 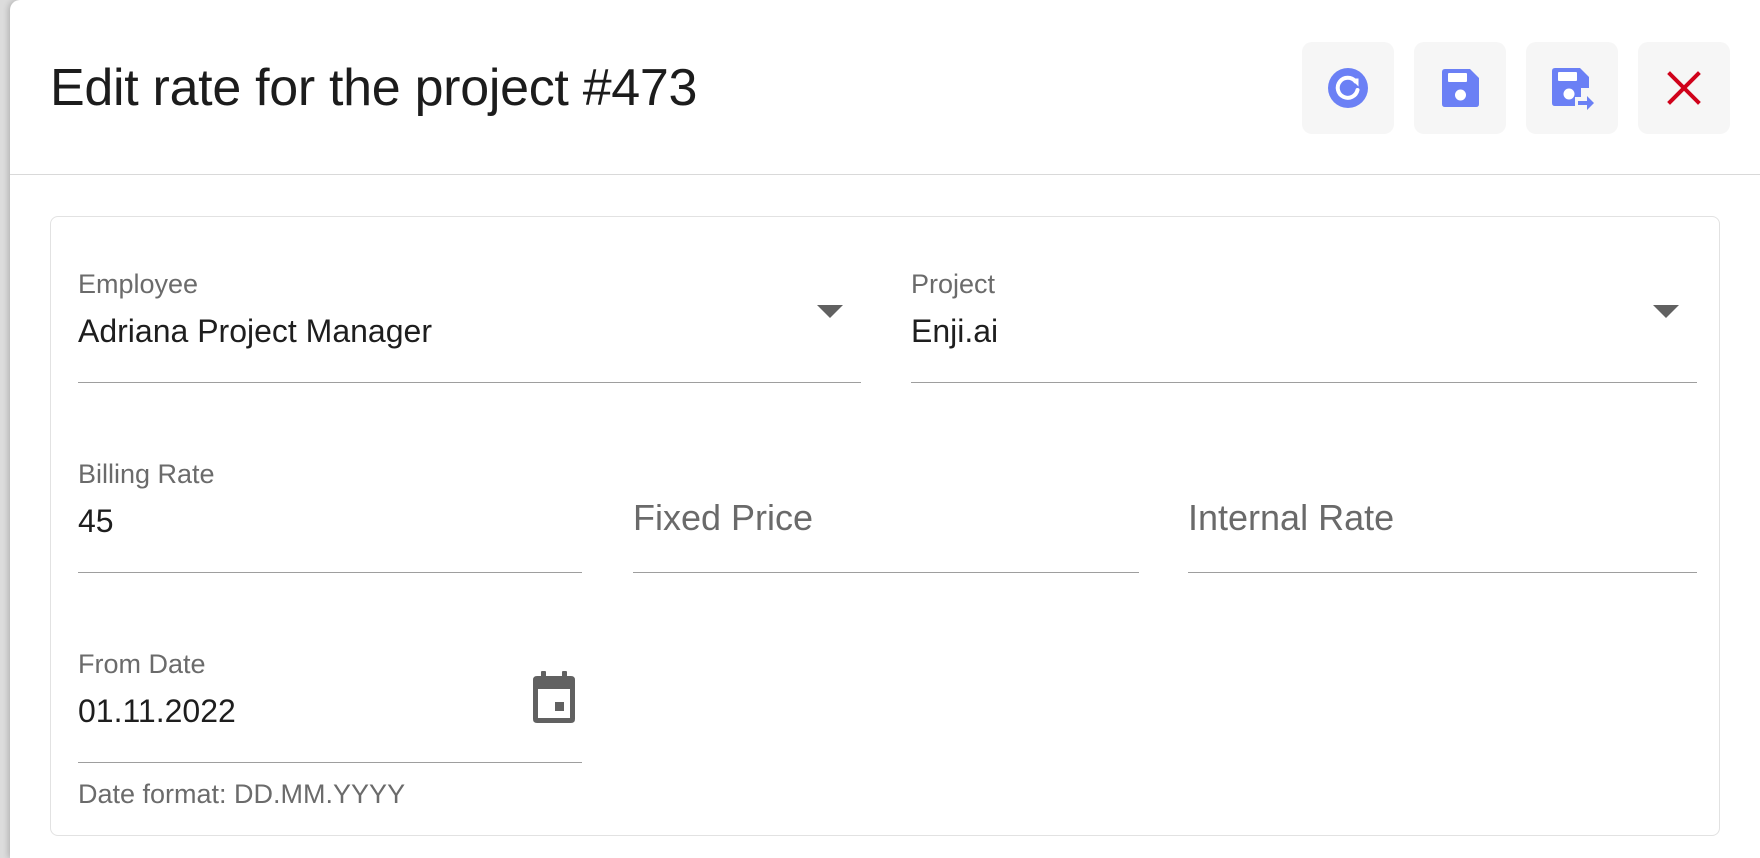 I want to click on project-value: Enji.ai, so click(x=955, y=331).